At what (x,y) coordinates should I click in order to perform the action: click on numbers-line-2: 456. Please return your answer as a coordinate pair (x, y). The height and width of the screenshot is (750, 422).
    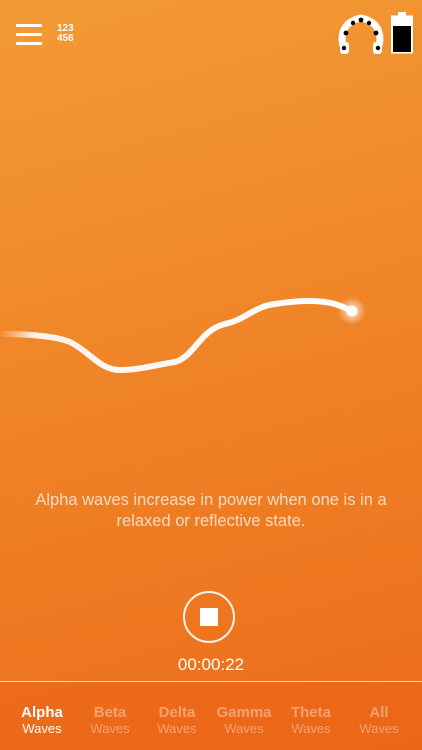
    Looking at the image, I should click on (65, 38).